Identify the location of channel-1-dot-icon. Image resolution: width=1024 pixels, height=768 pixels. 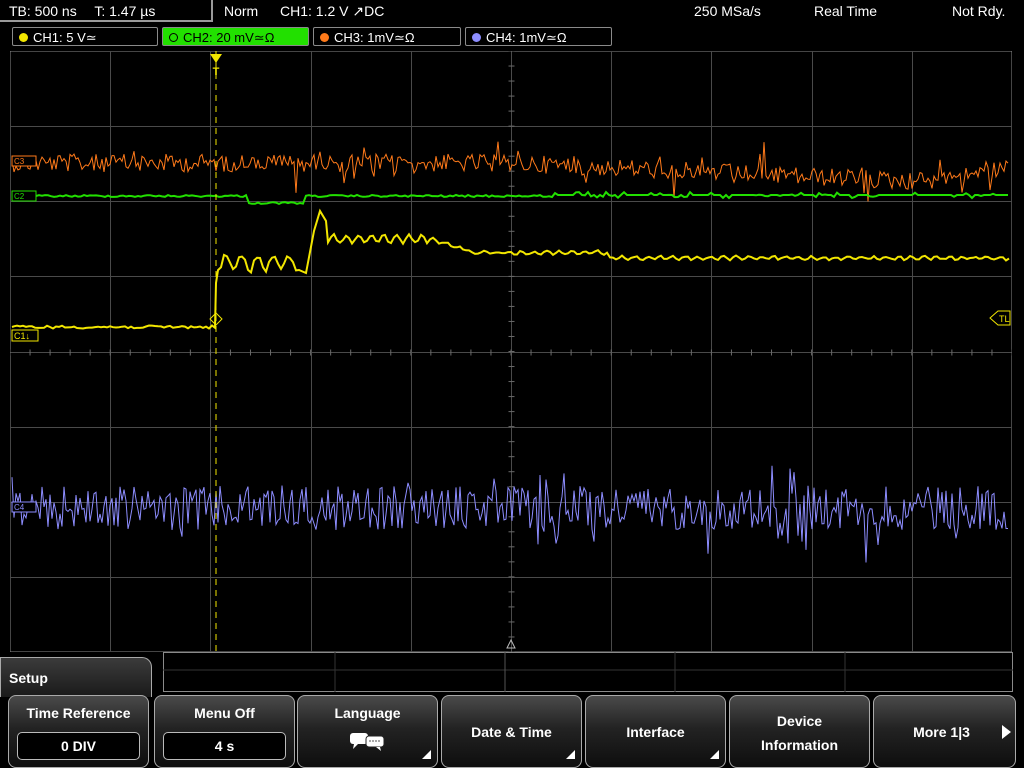
(23, 37).